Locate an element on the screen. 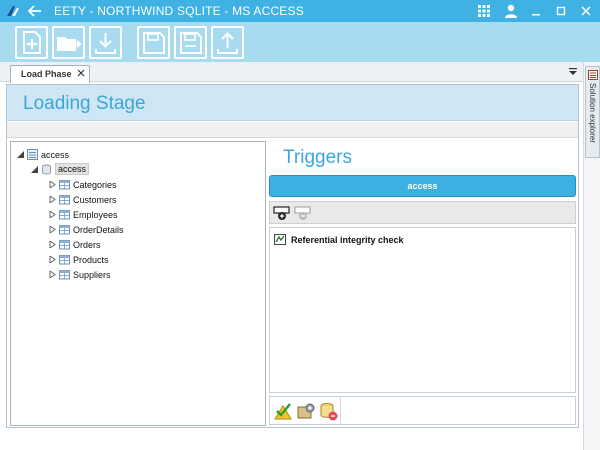 The height and width of the screenshot is (450, 600). solution-explorer-tab: Solution explorer is located at coordinates (592, 112).